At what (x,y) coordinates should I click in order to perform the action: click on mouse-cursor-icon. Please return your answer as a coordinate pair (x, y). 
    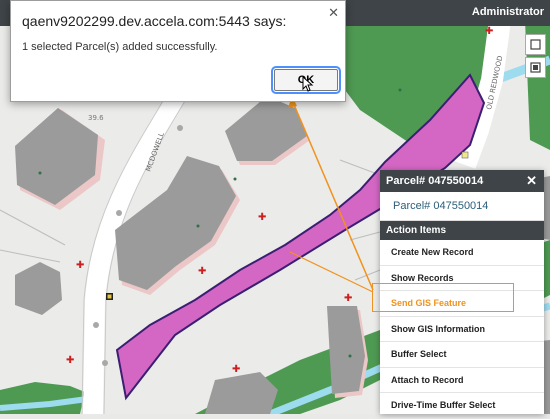
    Looking at the image, I should click on (308, 84).